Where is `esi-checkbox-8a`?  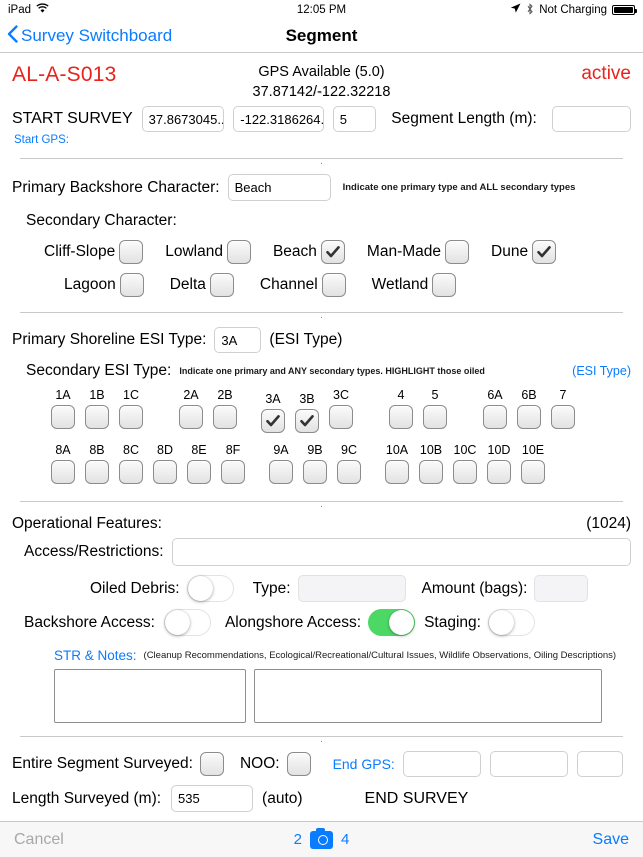
esi-checkbox-8a is located at coordinates (63, 472).